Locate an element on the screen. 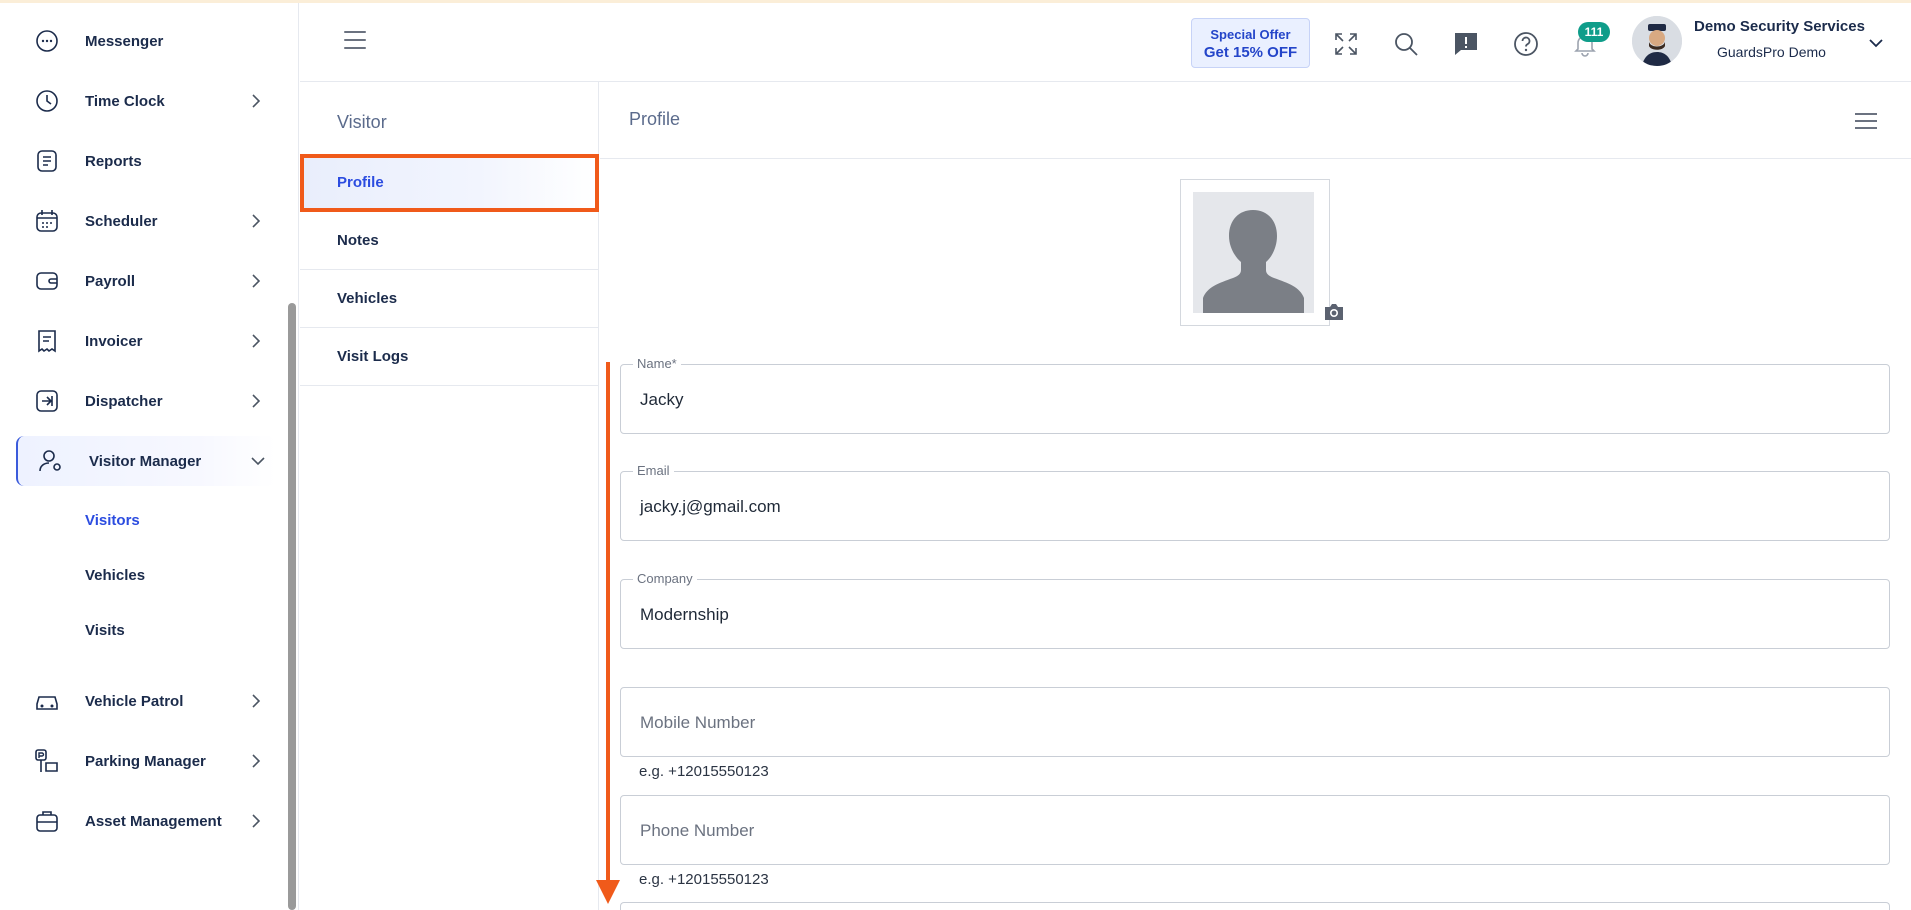 This screenshot has height=910, width=1911. sidebar-item-vehicle-patrol: Vehicle Patrol is located at coordinates (146, 701).